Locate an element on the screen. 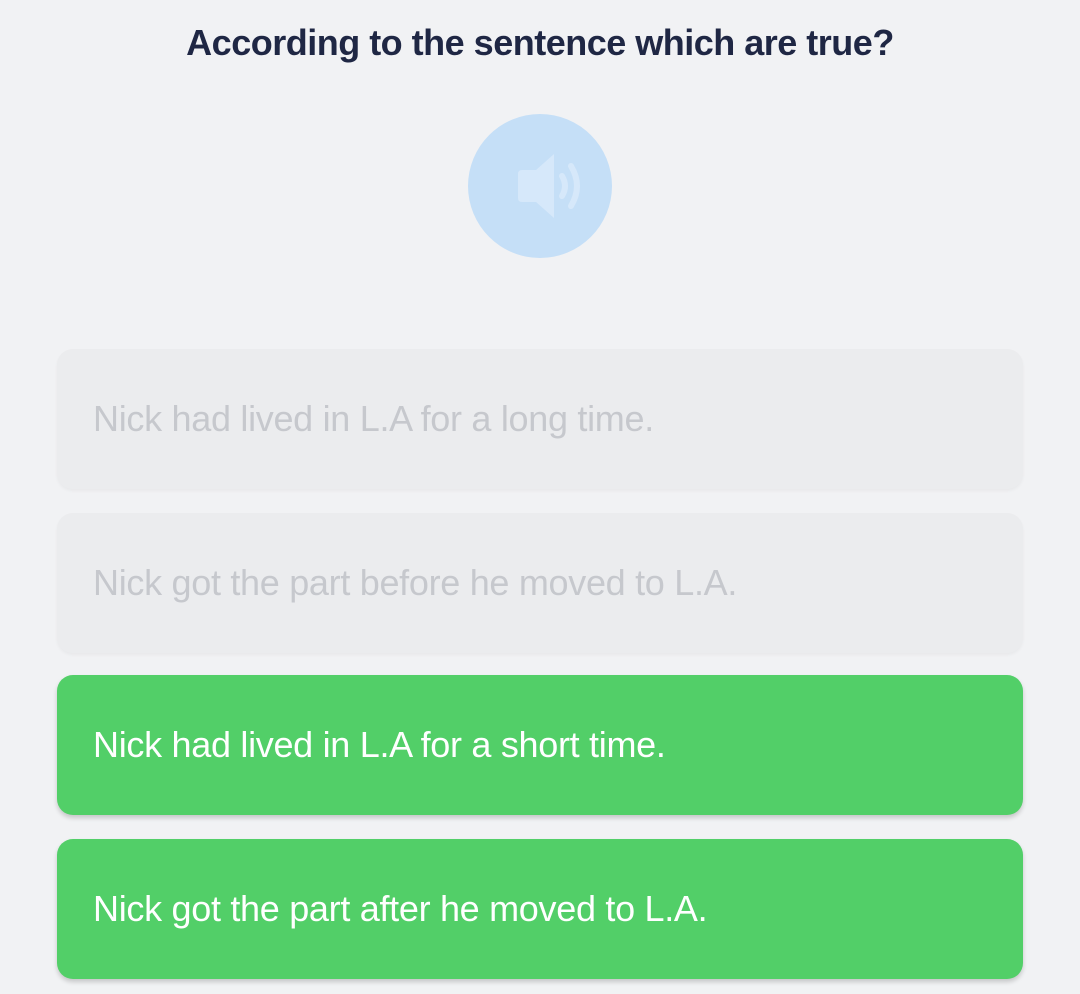  answer-option-3: Nick had lived in L.A for a short time. is located at coordinates (540, 745).